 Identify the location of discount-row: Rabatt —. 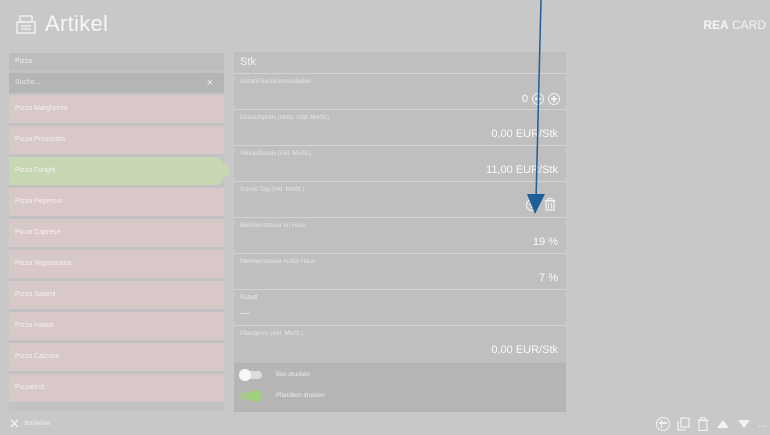
(400, 307).